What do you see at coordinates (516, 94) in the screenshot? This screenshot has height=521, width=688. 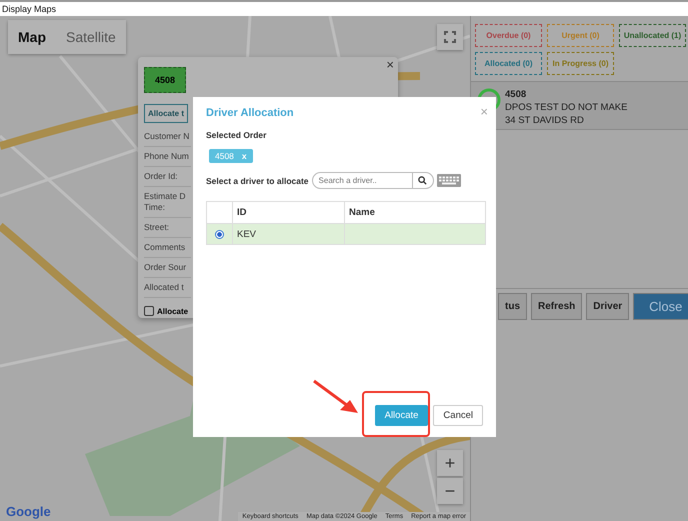 I see `order-number: 4508` at bounding box center [516, 94].